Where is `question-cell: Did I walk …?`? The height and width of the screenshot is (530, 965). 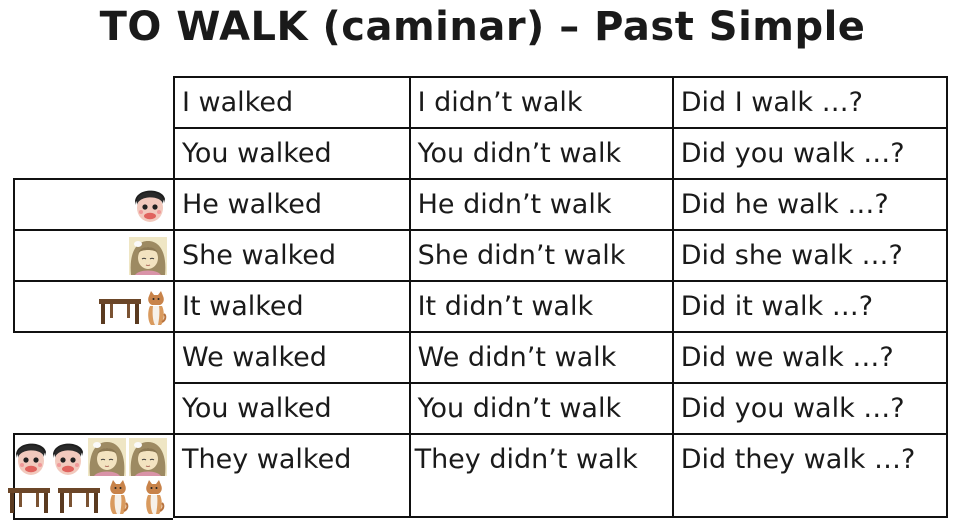
question-cell: Did I walk …? is located at coordinates (810, 102).